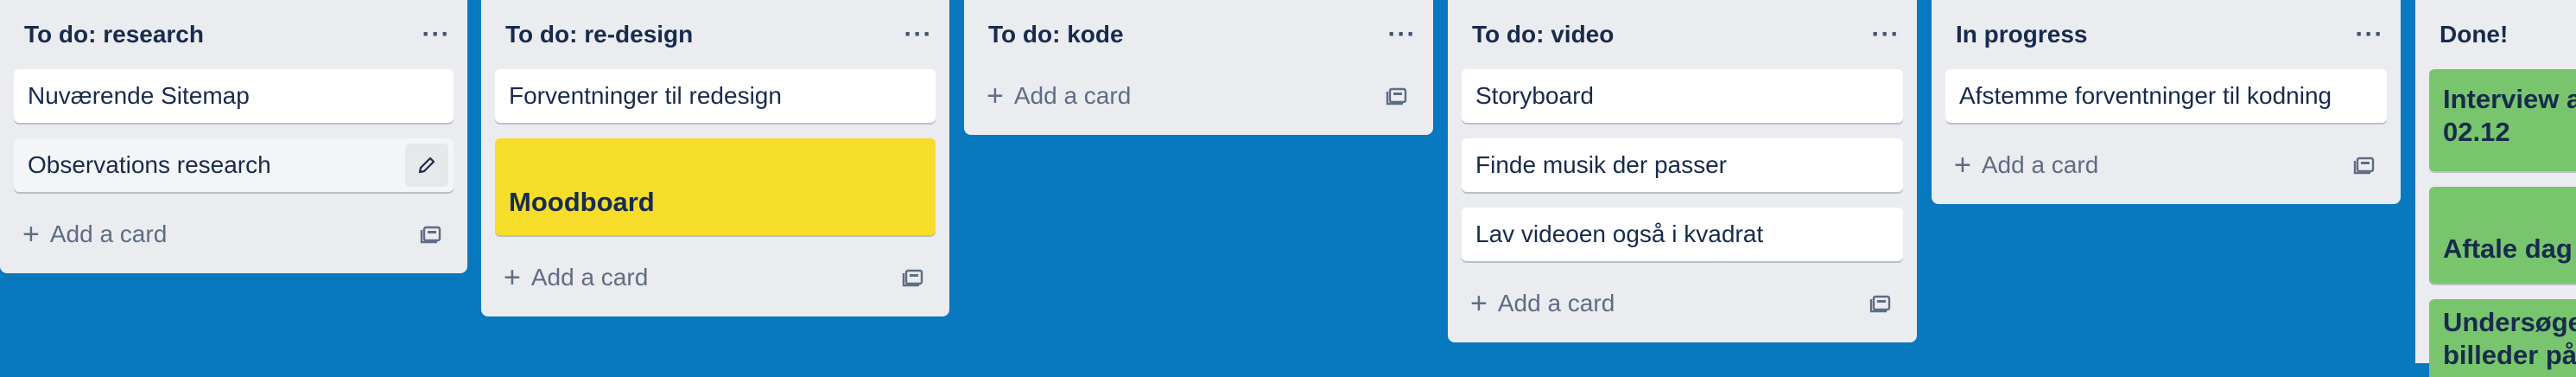 This screenshot has height=377, width=2576. I want to click on list-title: In progress, so click(2021, 35).